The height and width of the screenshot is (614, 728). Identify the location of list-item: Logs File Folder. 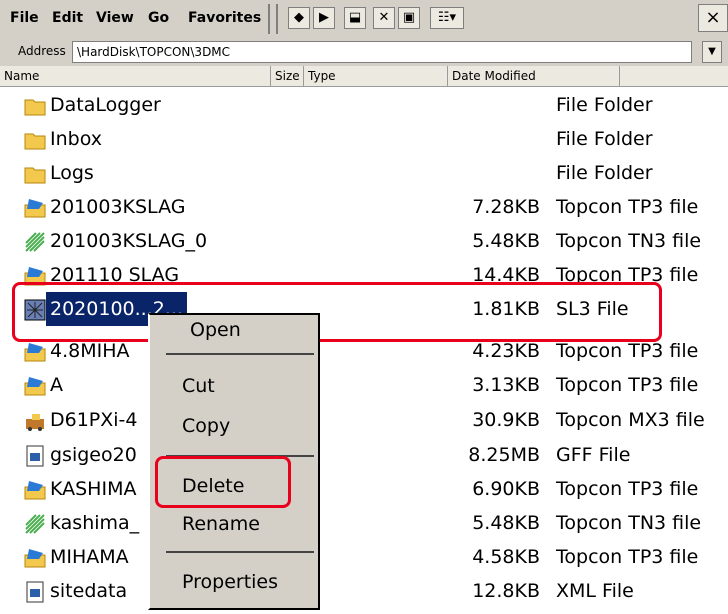
(364, 173).